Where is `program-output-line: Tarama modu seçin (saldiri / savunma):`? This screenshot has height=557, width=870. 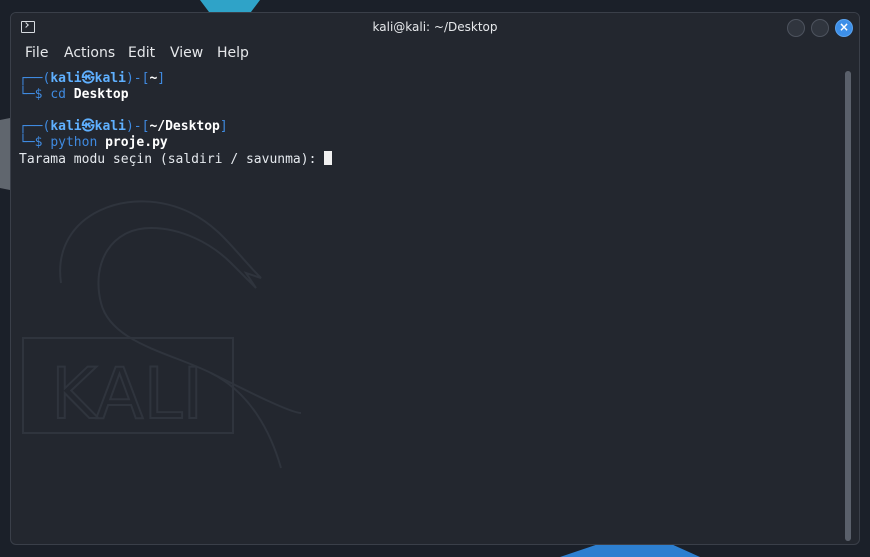 program-output-line: Tarama modu seçin (saldiri / savunma): is located at coordinates (176, 159).